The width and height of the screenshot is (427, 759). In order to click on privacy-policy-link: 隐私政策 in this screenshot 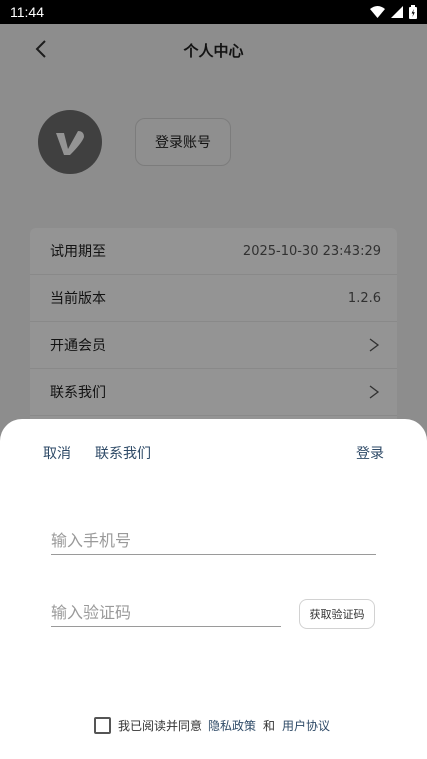, I will do `click(232, 725)`.